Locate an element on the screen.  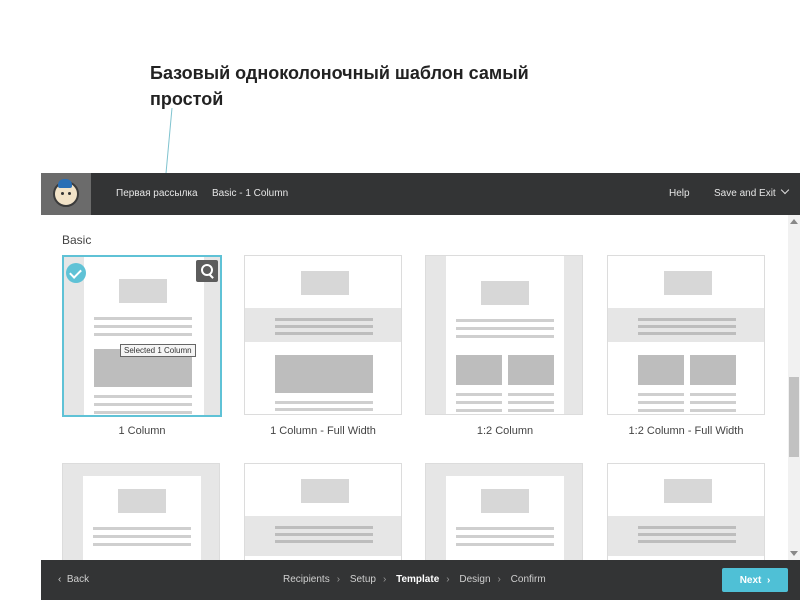
step-template: Template is located at coordinates (417, 579).